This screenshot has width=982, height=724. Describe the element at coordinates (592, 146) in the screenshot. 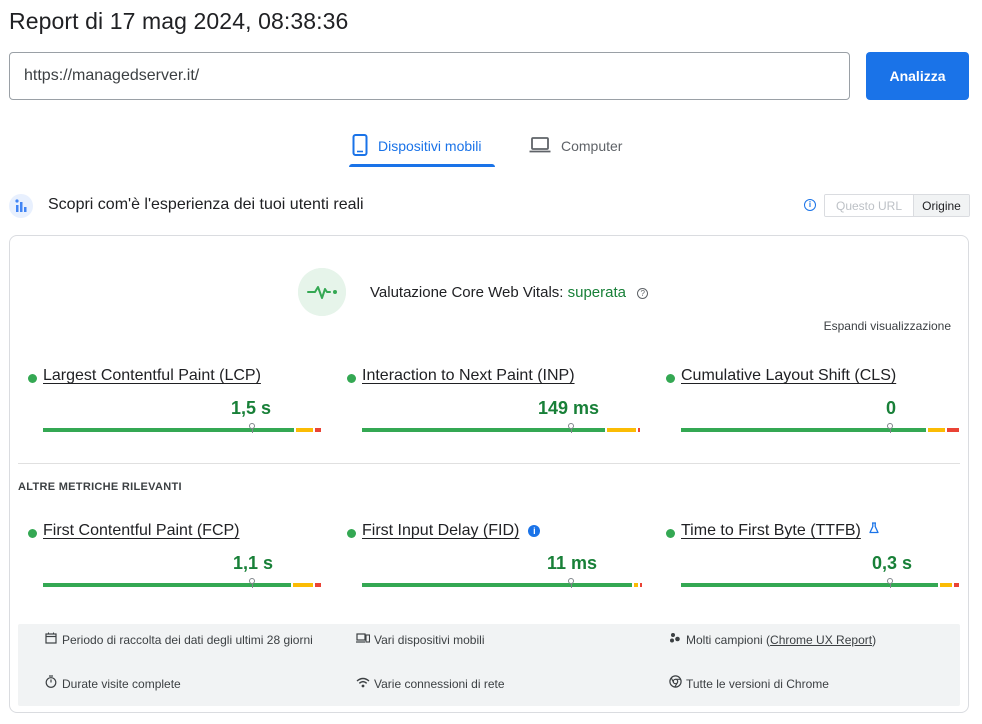

I see `tab-desktop-label: Computer` at that location.